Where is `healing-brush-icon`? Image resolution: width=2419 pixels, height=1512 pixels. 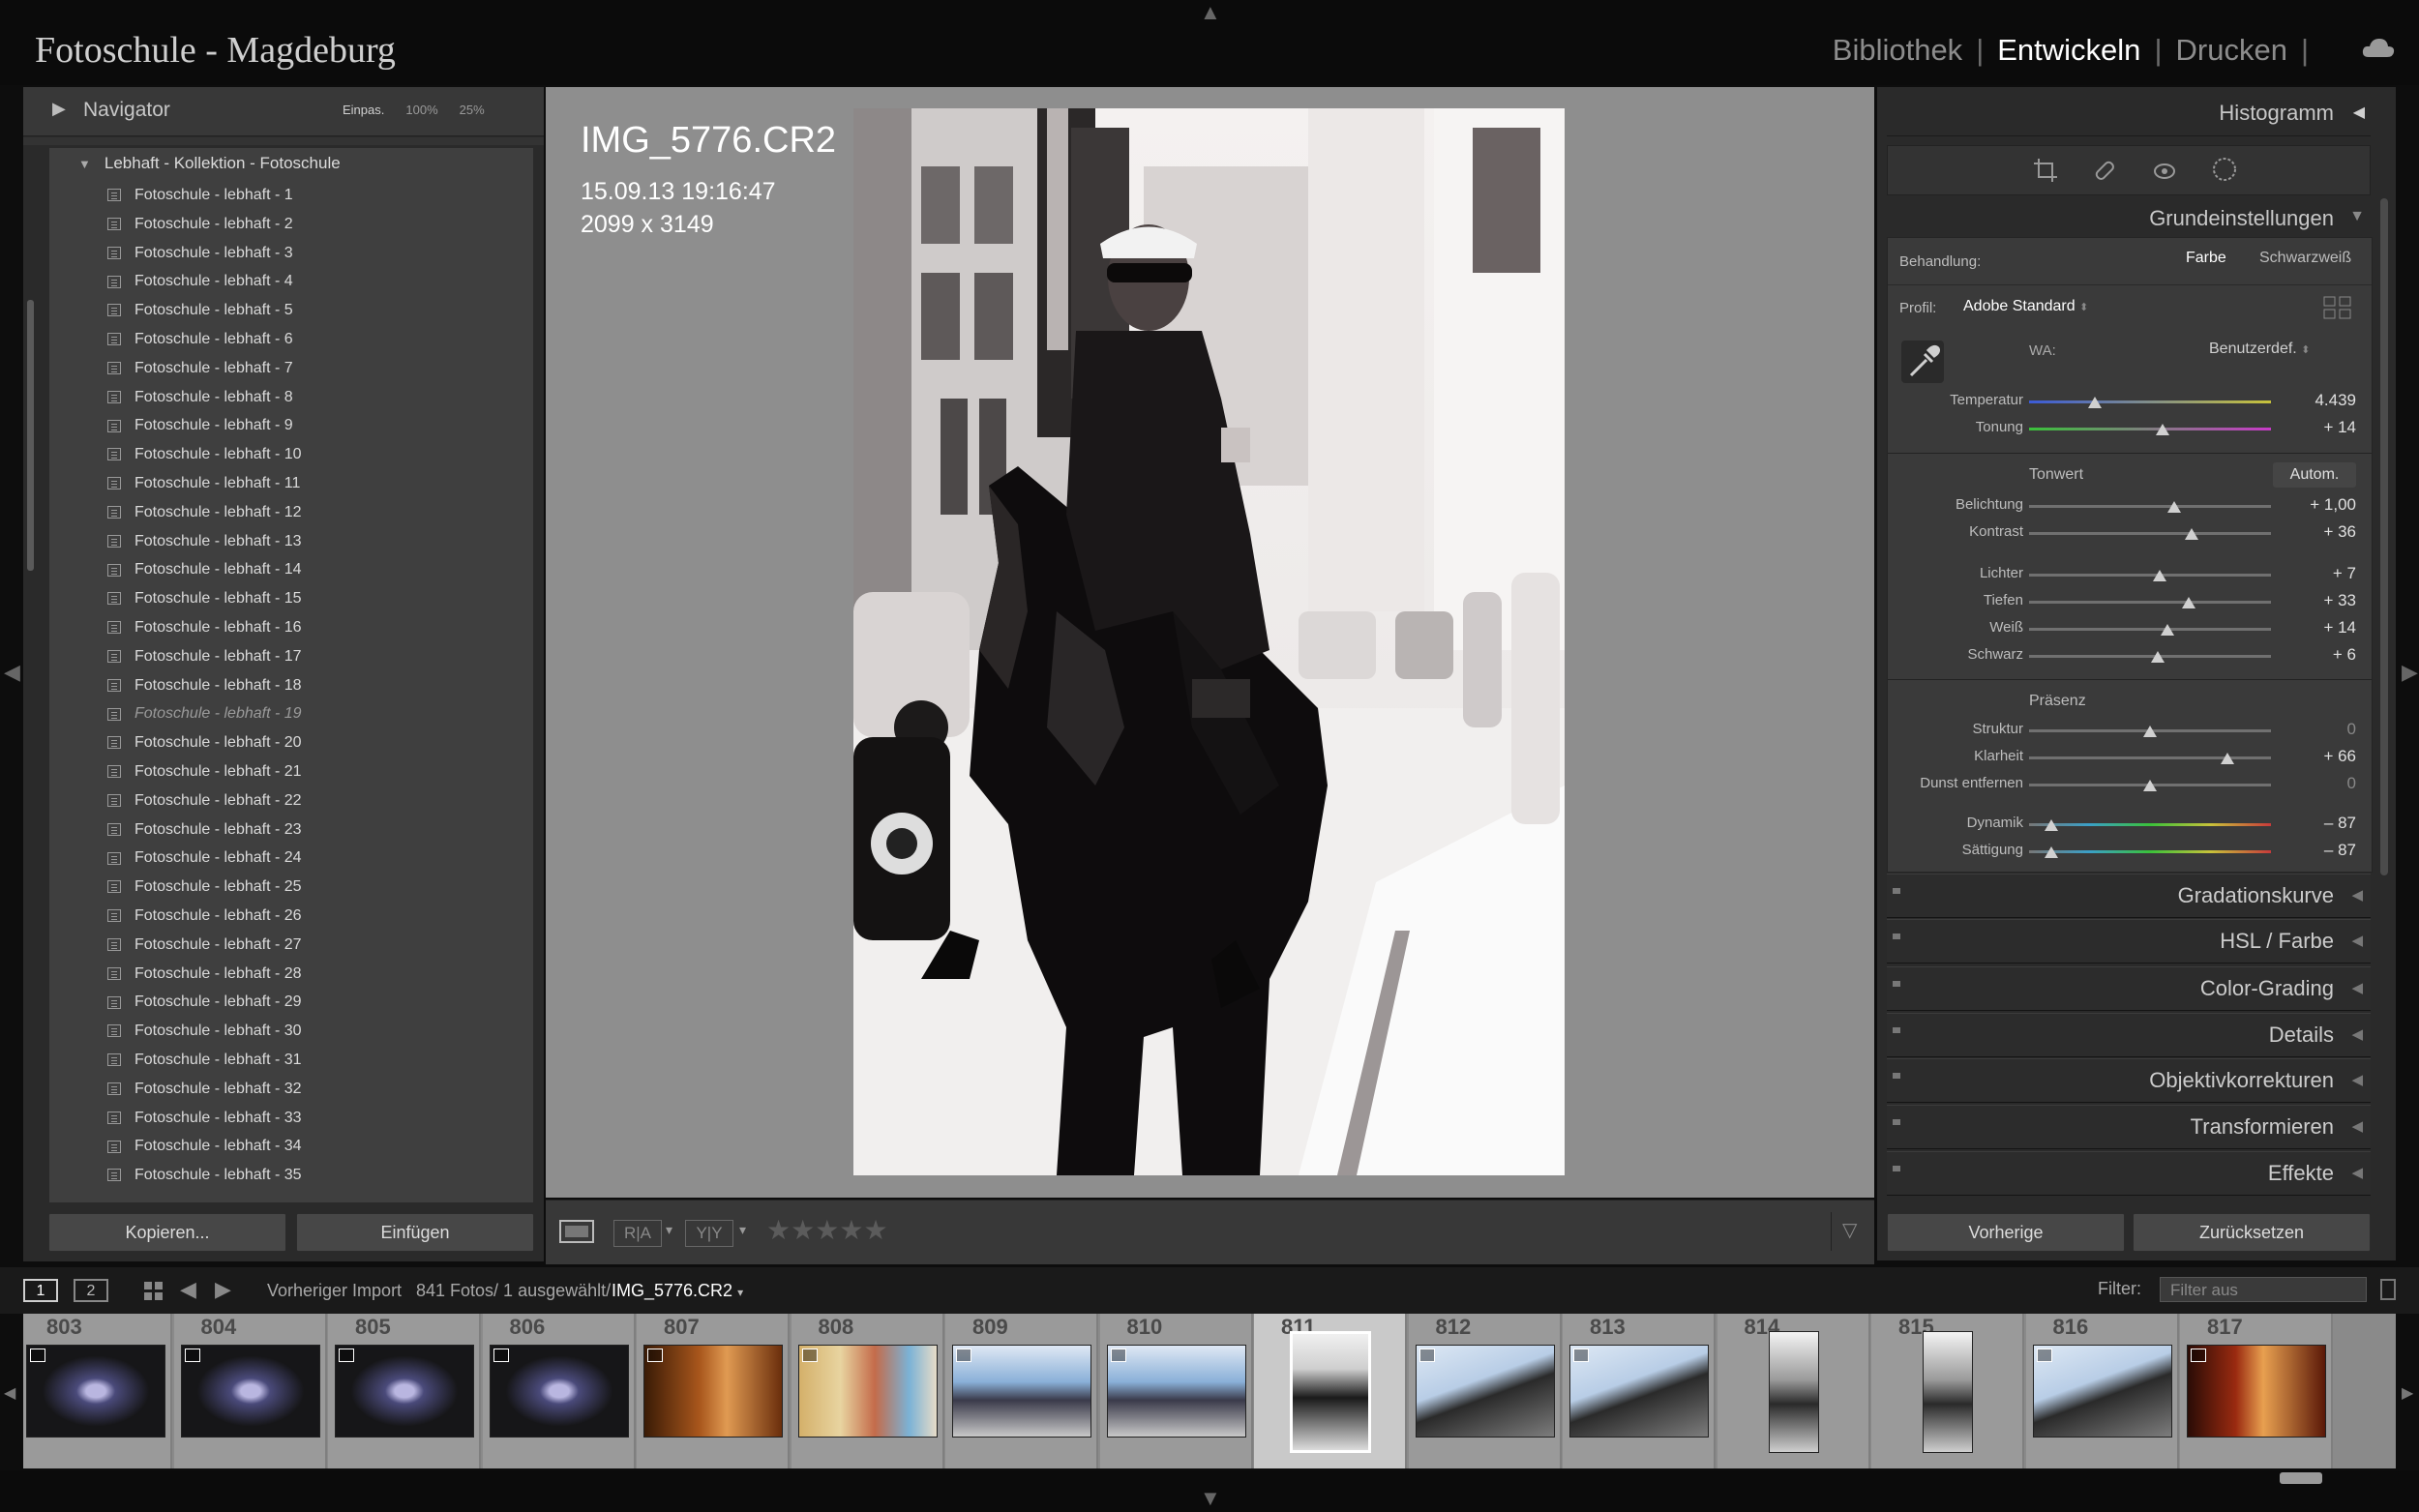
healing-brush-icon is located at coordinates (2103, 170).